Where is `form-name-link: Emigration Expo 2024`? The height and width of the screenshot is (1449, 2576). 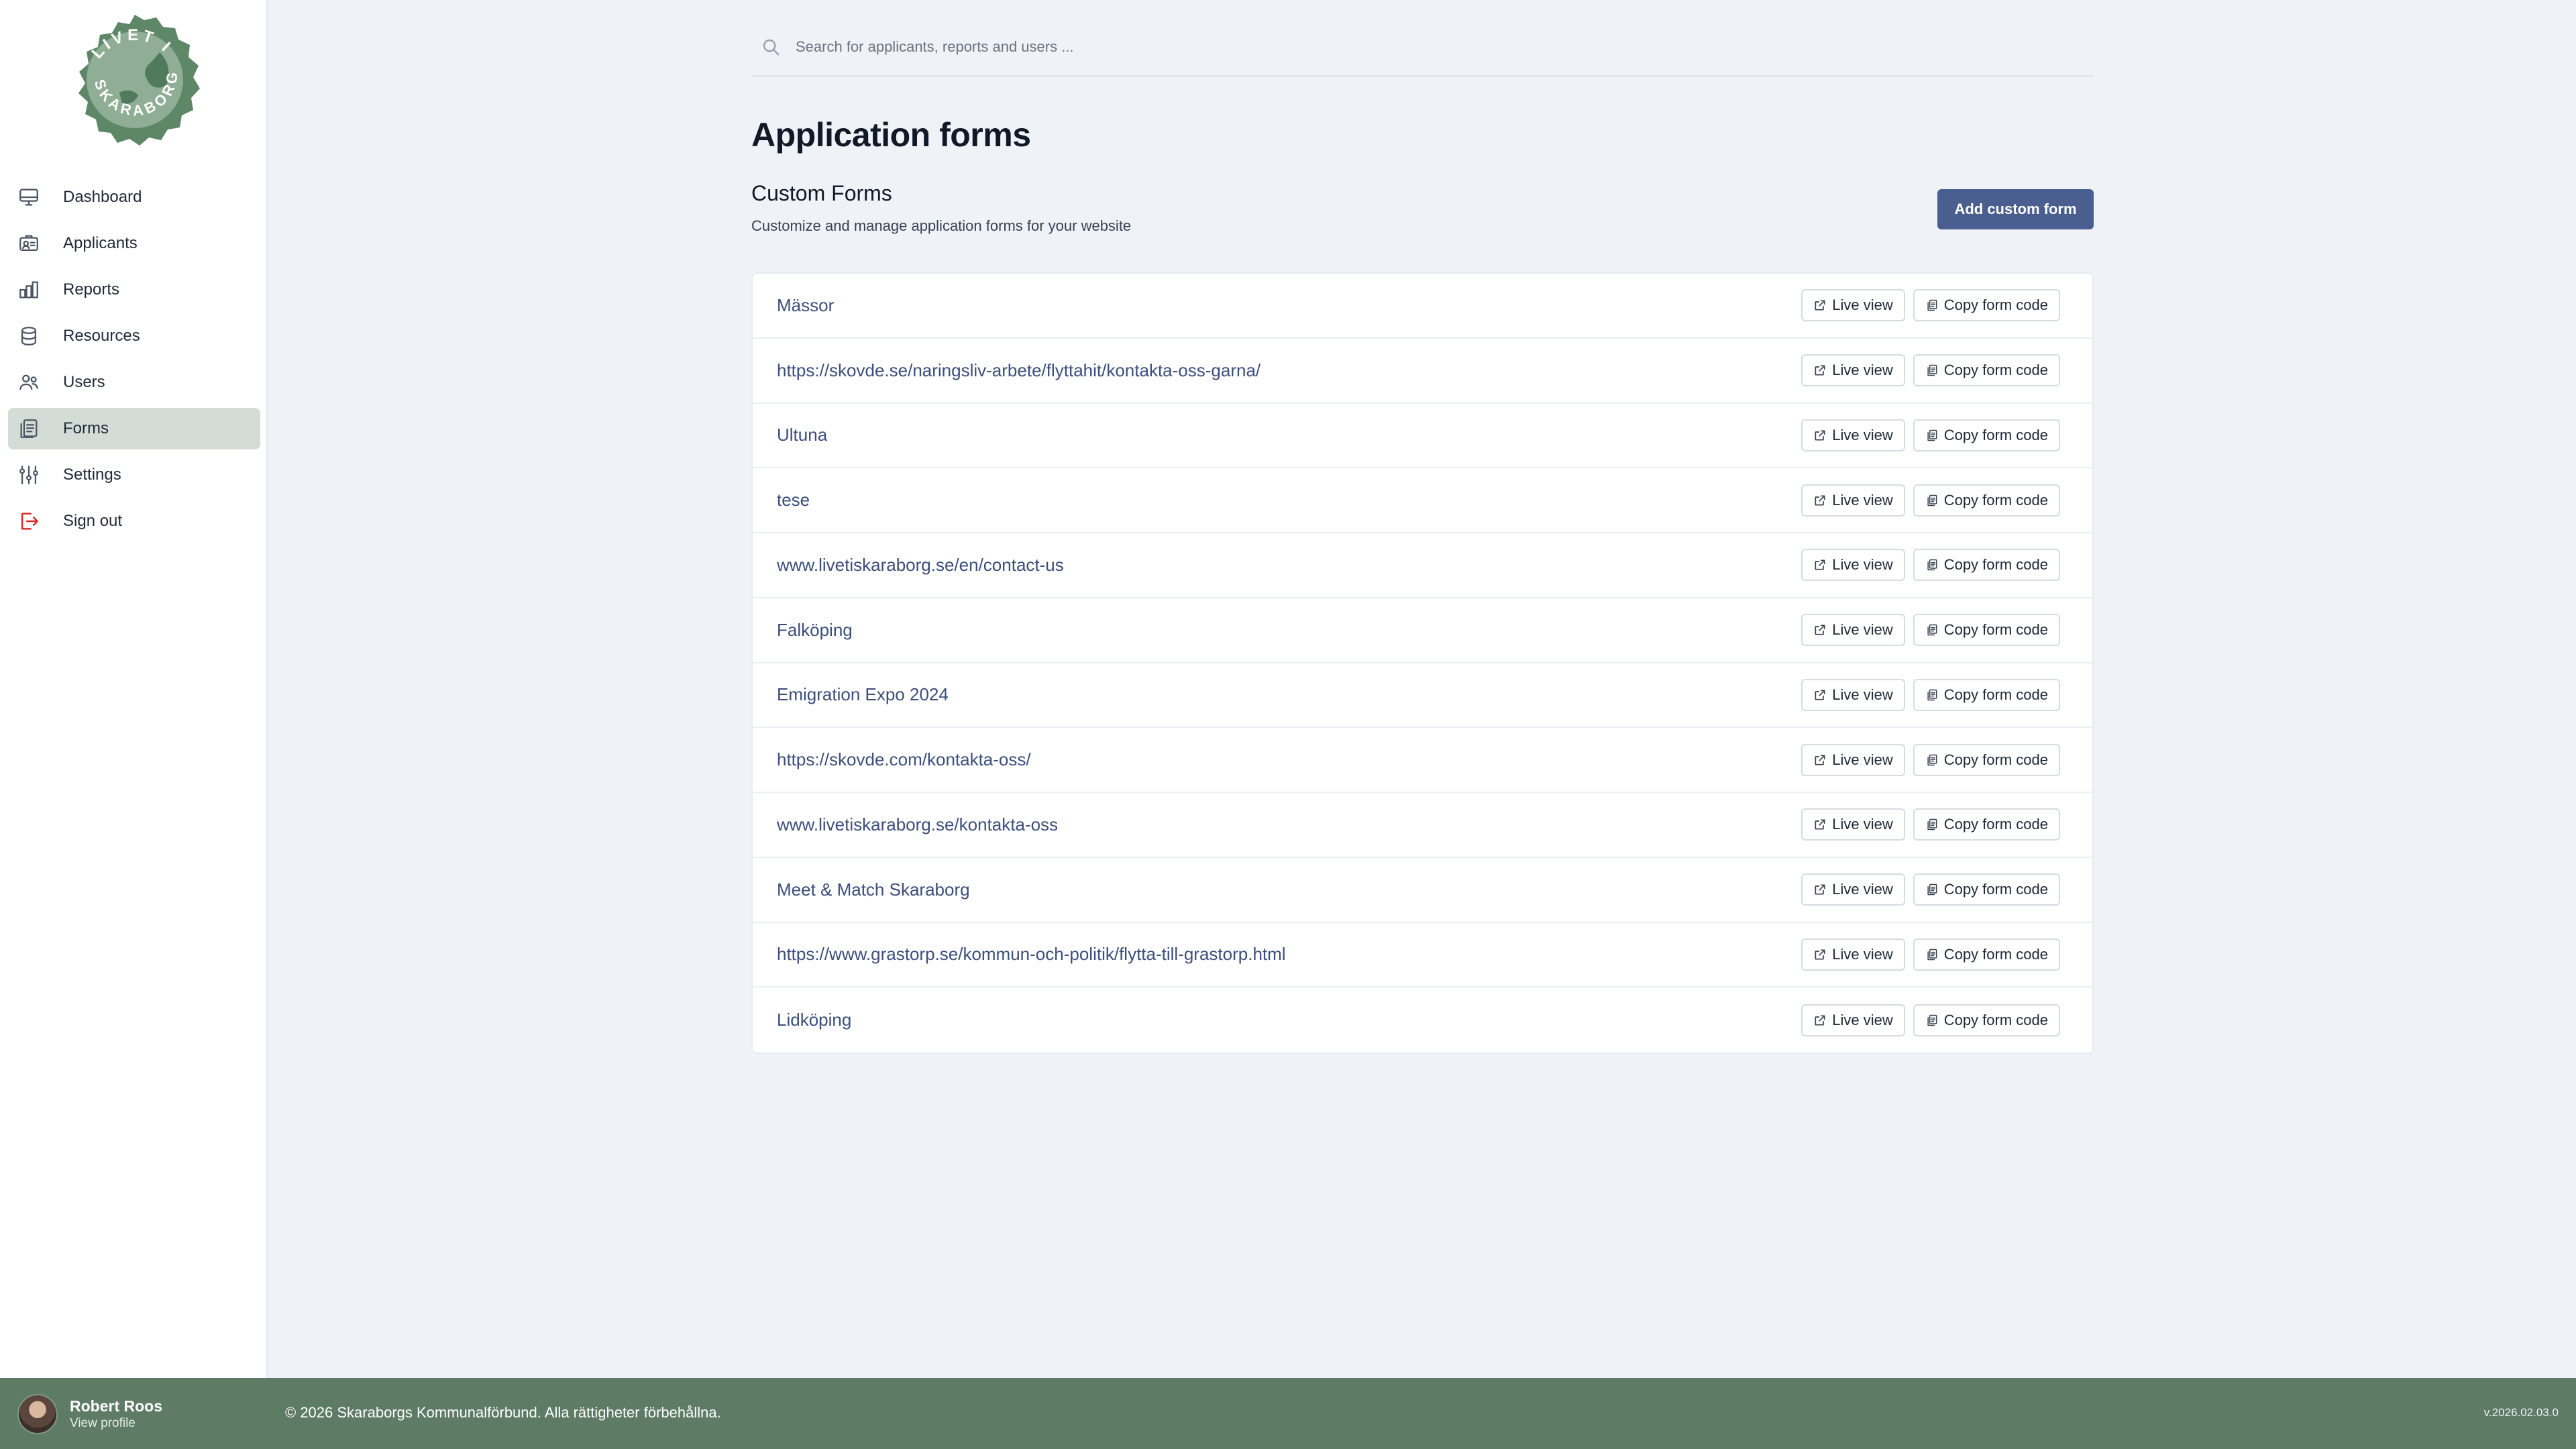 form-name-link: Emigration Expo 2024 is located at coordinates (863, 694).